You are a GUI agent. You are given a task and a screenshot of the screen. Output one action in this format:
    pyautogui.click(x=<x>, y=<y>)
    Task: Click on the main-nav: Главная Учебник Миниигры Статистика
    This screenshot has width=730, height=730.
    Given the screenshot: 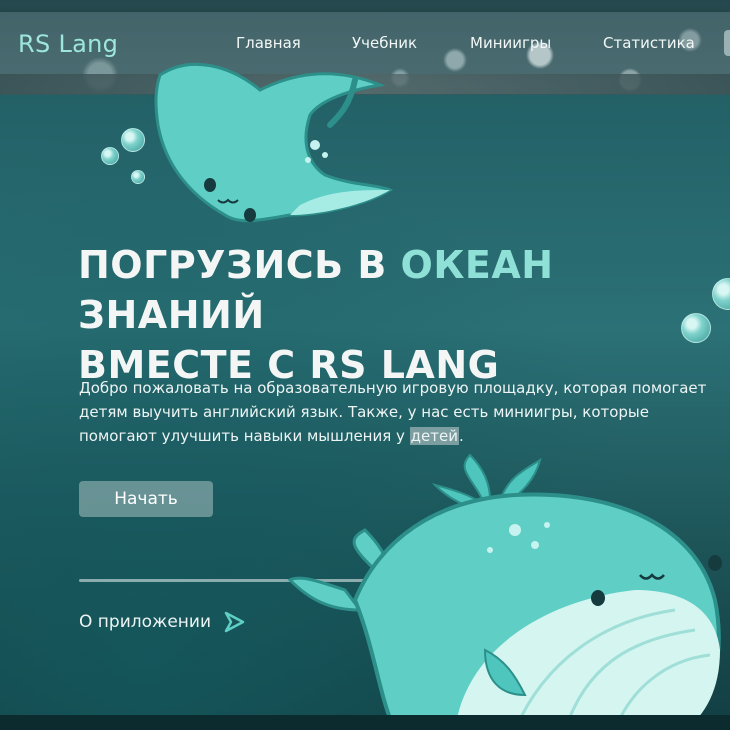 What is the action you would take?
    pyautogui.click(x=365, y=44)
    